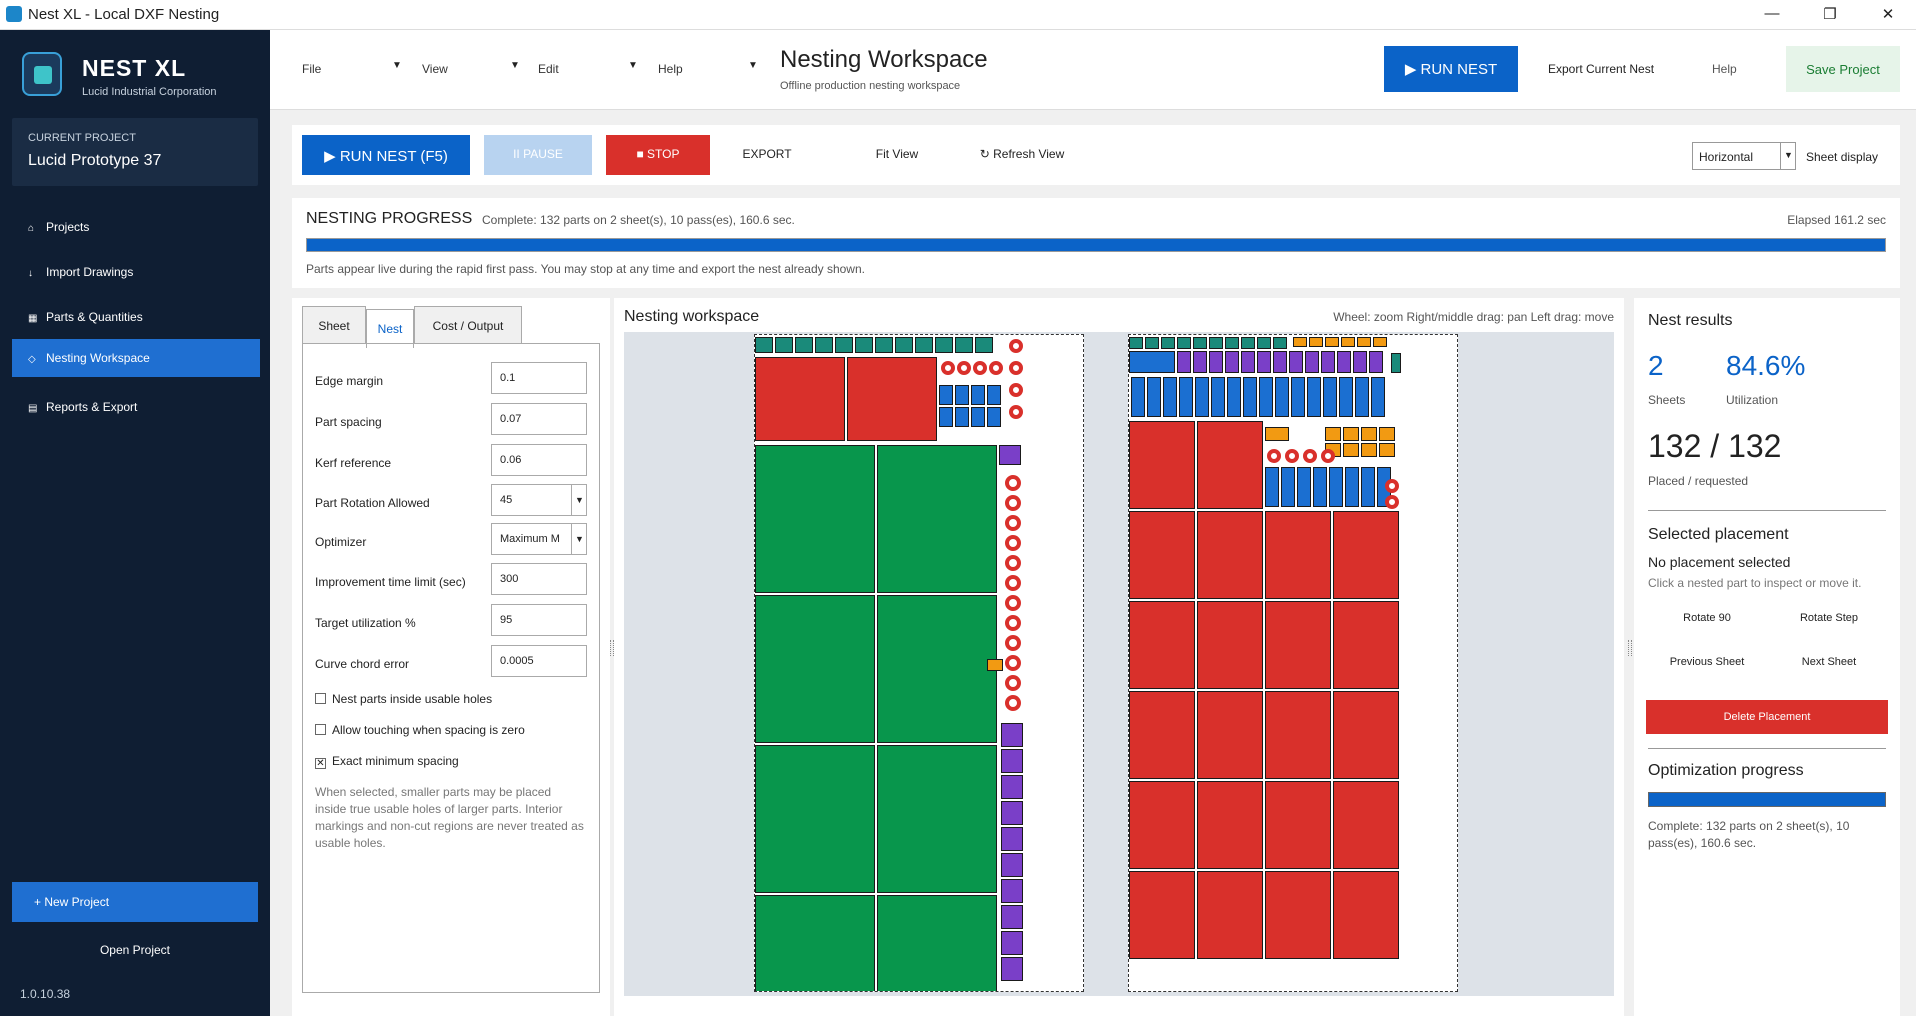 Image resolution: width=1916 pixels, height=1016 pixels. Describe the element at coordinates (135, 902) in the screenshot. I see `new-project-button: + New Project` at that location.